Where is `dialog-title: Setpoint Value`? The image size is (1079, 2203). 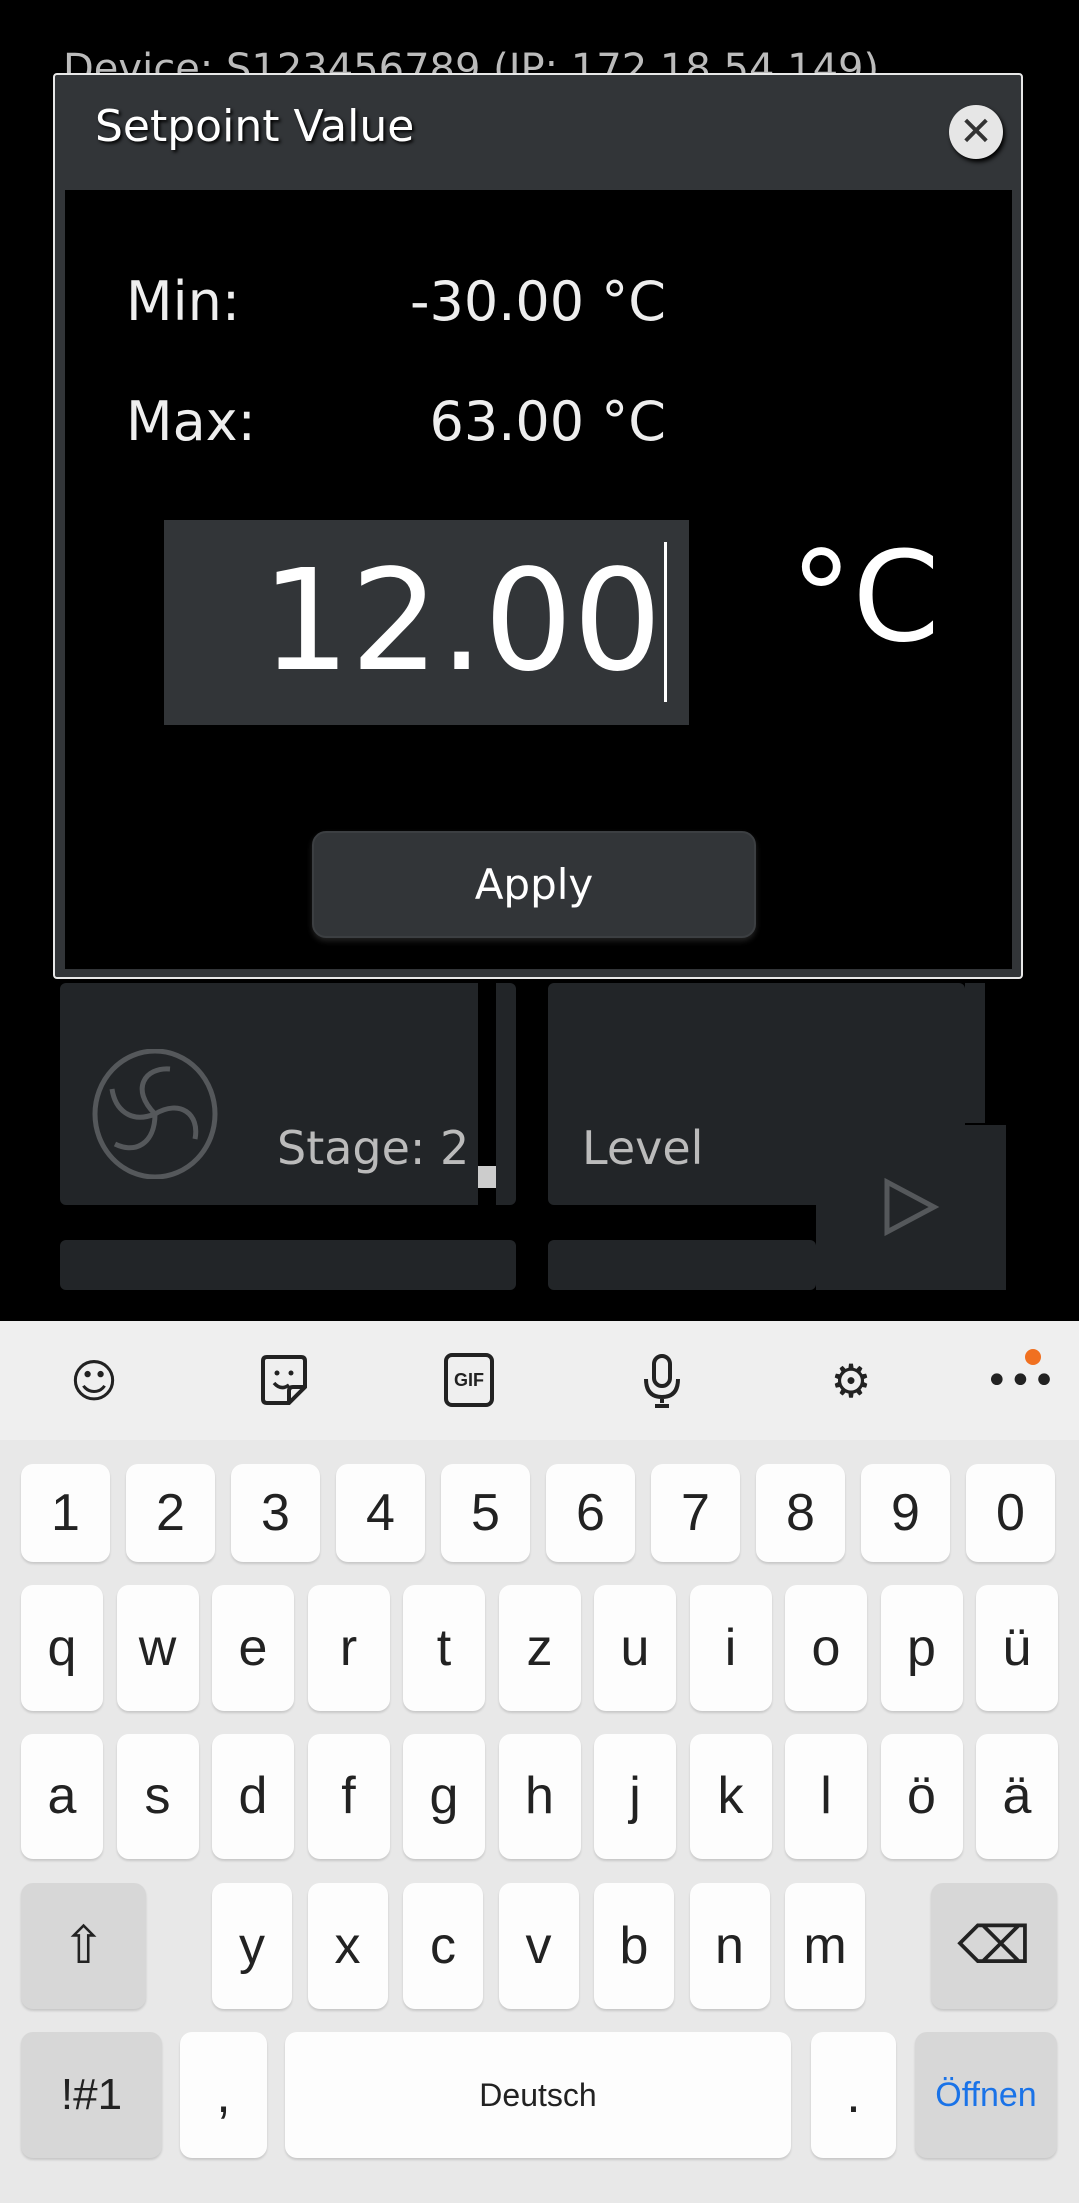 dialog-title: Setpoint Value is located at coordinates (255, 126).